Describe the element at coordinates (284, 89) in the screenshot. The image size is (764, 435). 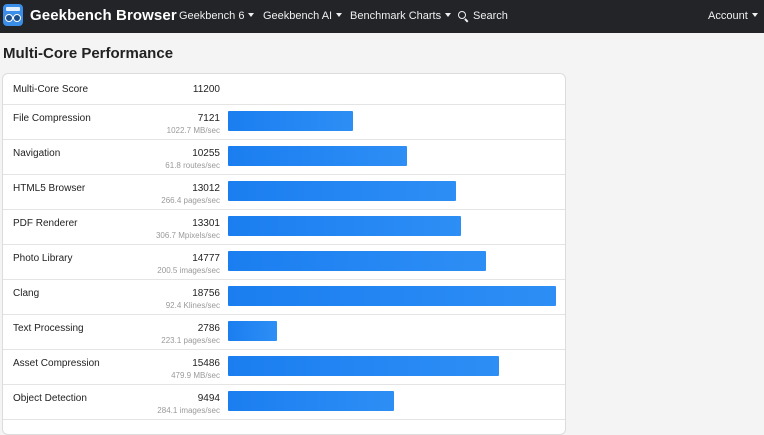
I see `summary-row: Multi-Core Score 11200` at that location.